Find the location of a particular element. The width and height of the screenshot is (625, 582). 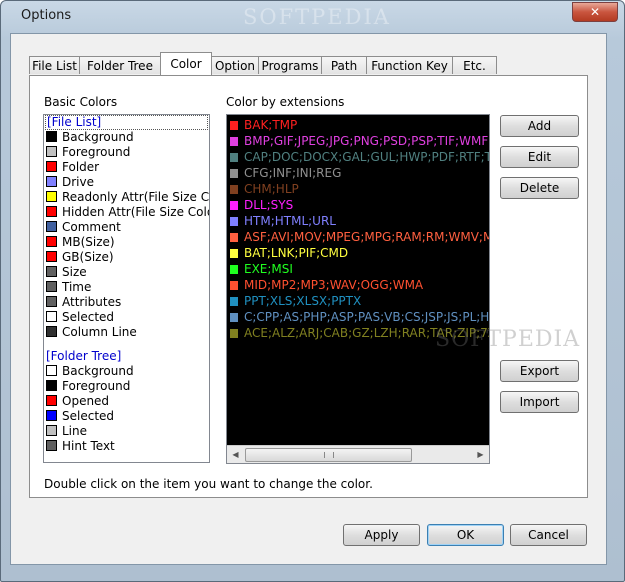

tab-function-key: Function Key is located at coordinates (409, 65).